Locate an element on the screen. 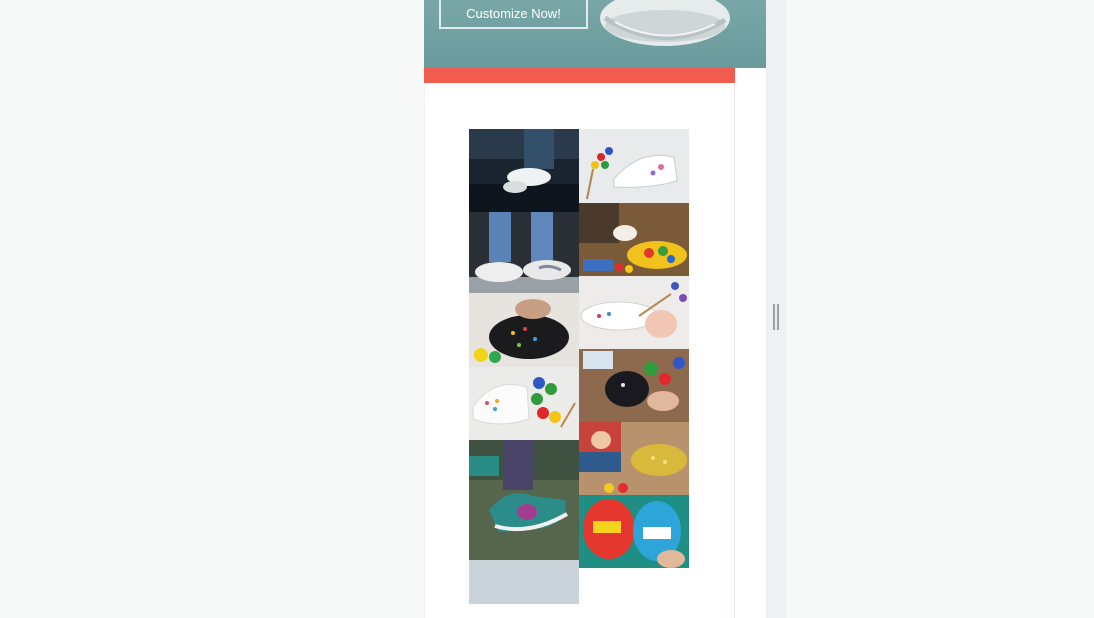 This screenshot has width=1094, height=618. accent-bar is located at coordinates (579, 75).